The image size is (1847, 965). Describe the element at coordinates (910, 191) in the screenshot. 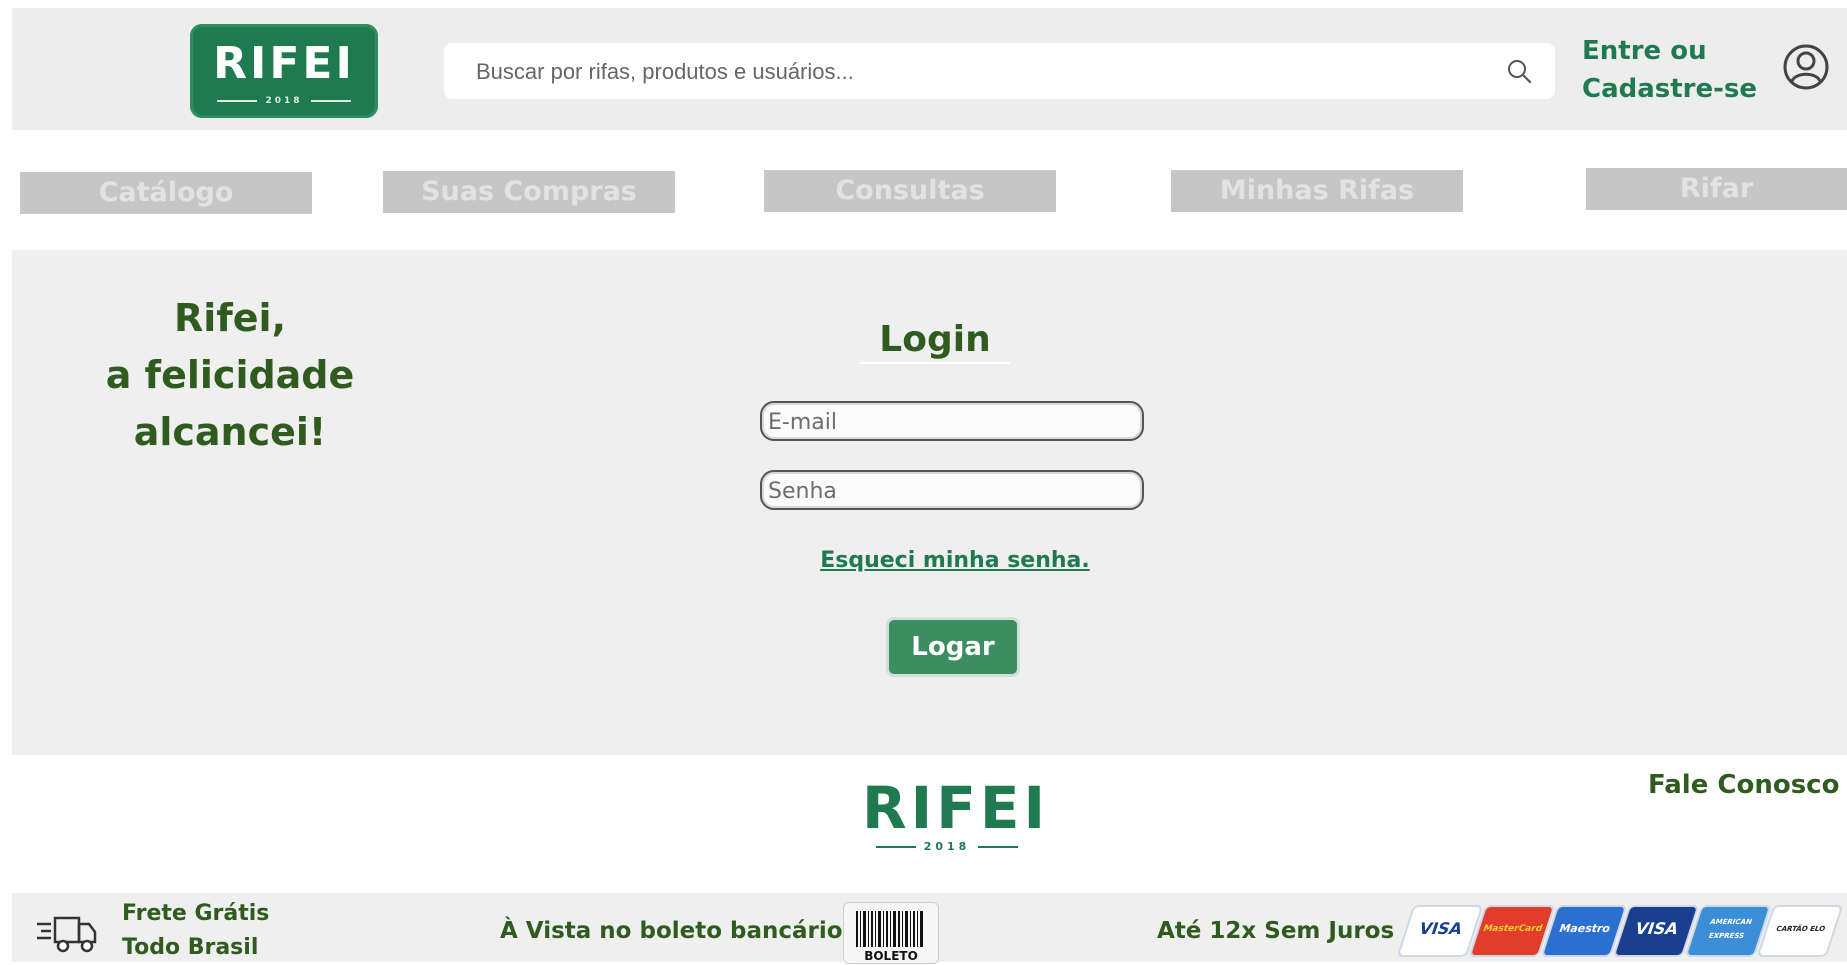

I see `nav-consultas: Consultas` at that location.